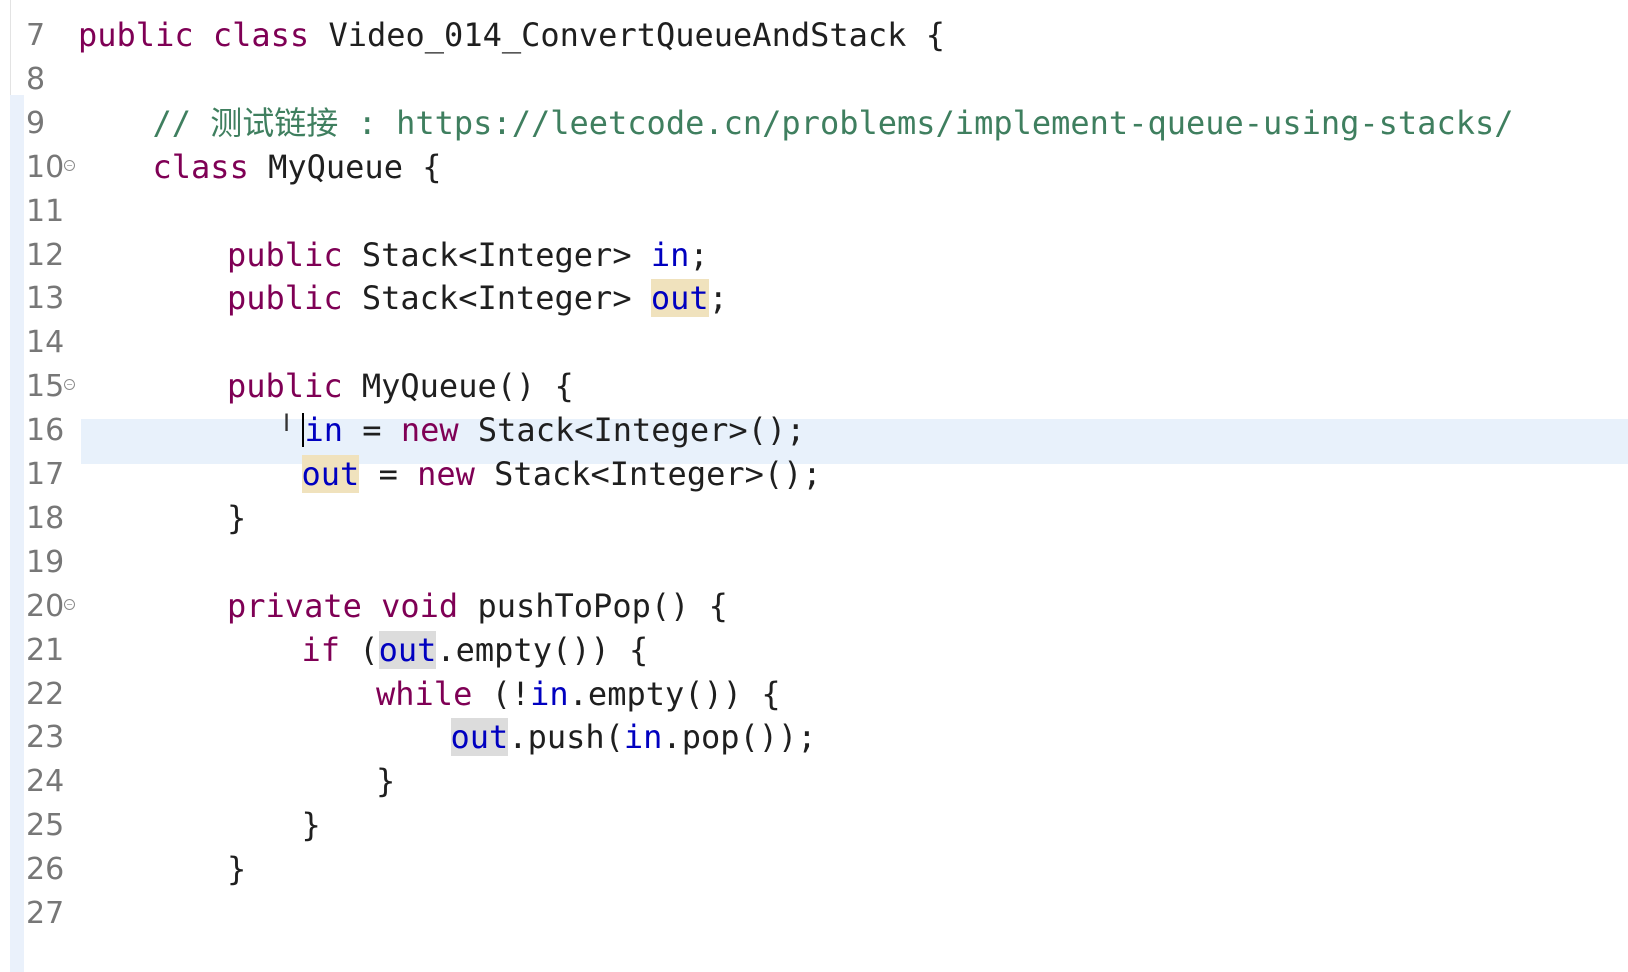 The width and height of the screenshot is (1628, 972). What do you see at coordinates (566, 737) in the screenshot?
I see `code-token: .push(` at bounding box center [566, 737].